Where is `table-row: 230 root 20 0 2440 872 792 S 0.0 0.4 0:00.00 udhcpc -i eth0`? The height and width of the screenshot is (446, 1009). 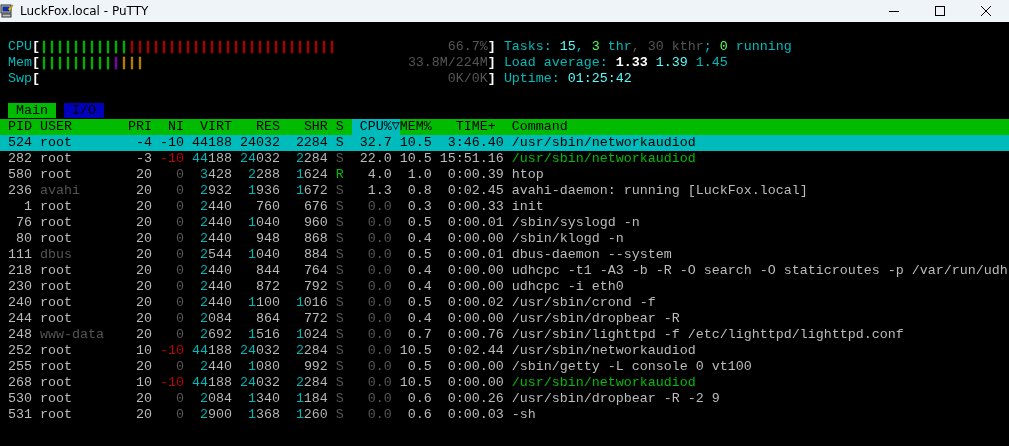
table-row: 230 root 20 0 2440 872 792 S 0.0 0.4 0:00.00 udhcpc -i eth0 is located at coordinates (504, 287).